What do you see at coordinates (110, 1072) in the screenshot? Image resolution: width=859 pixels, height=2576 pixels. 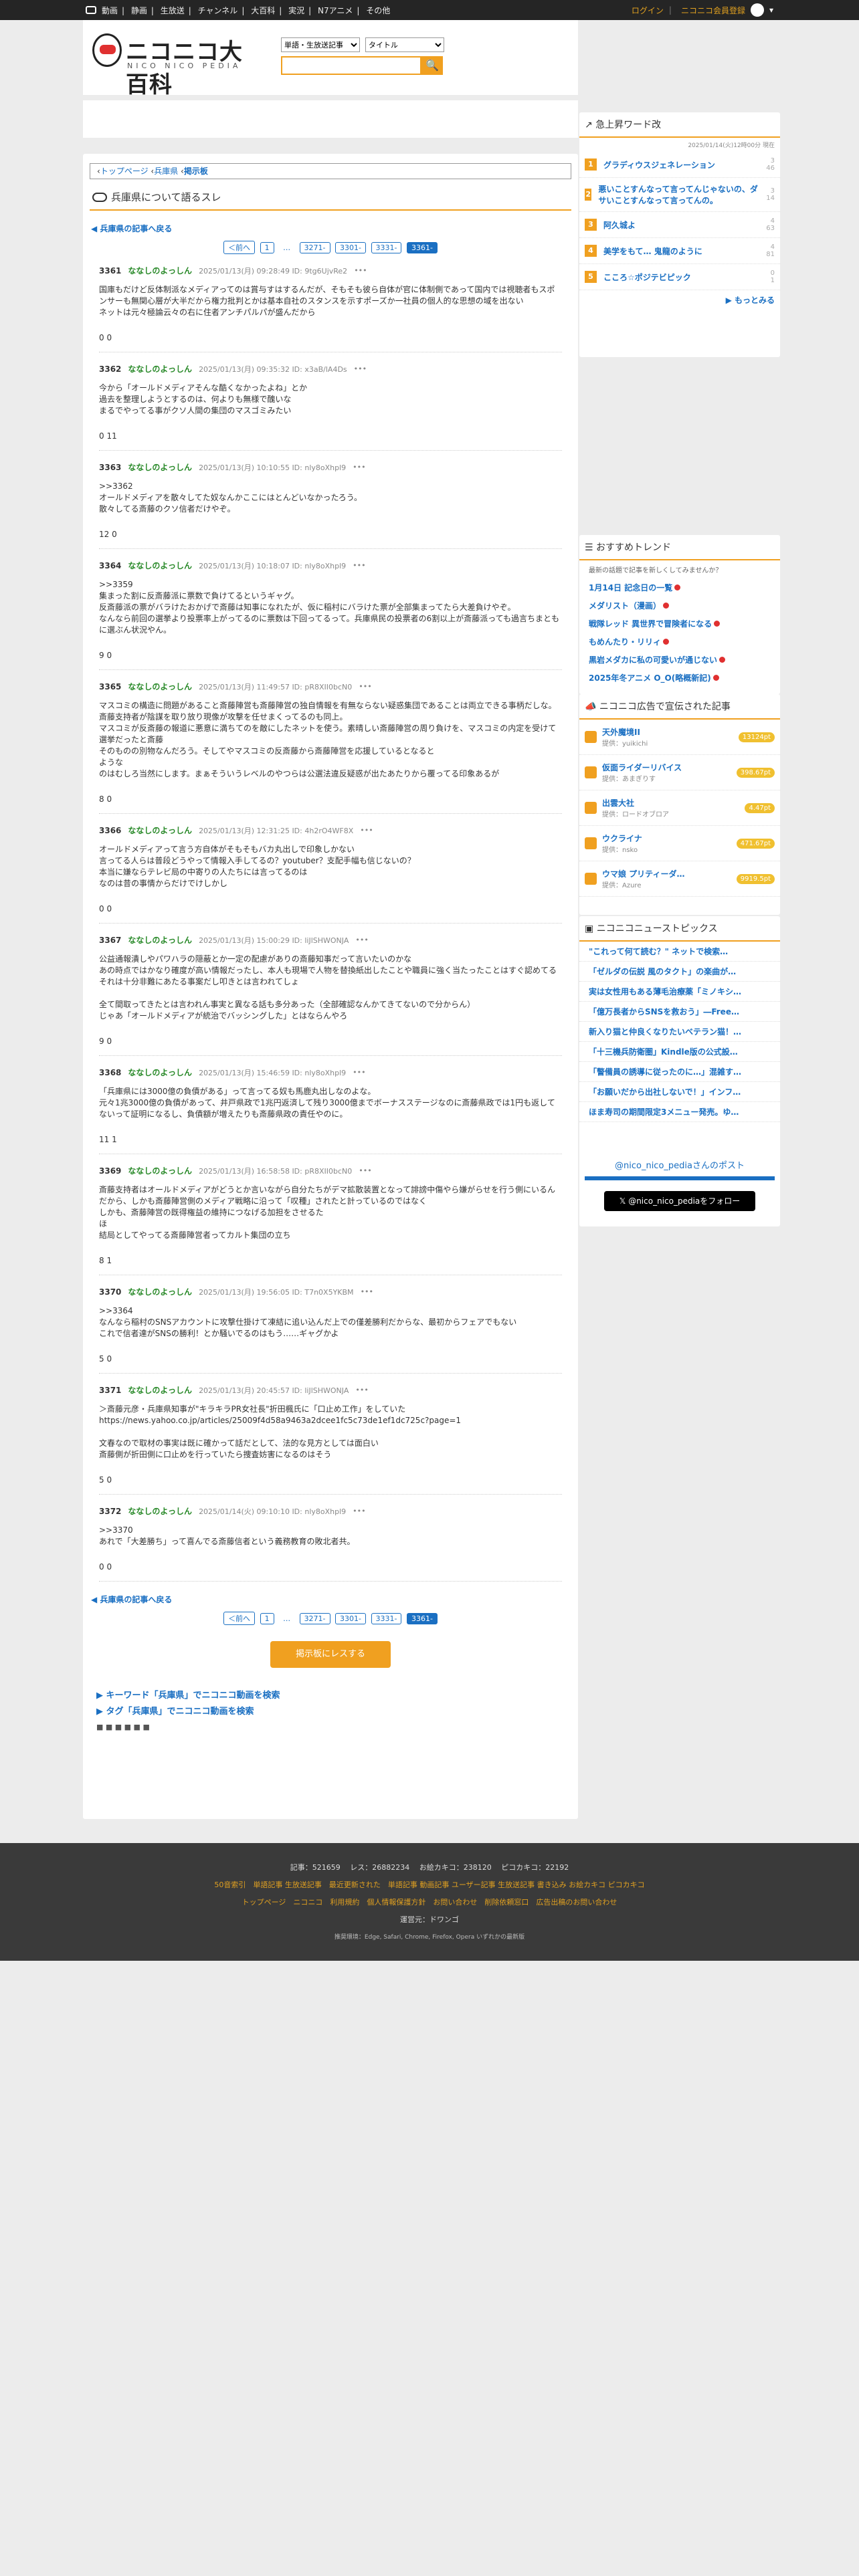 I see `post-number: 3368` at bounding box center [110, 1072].